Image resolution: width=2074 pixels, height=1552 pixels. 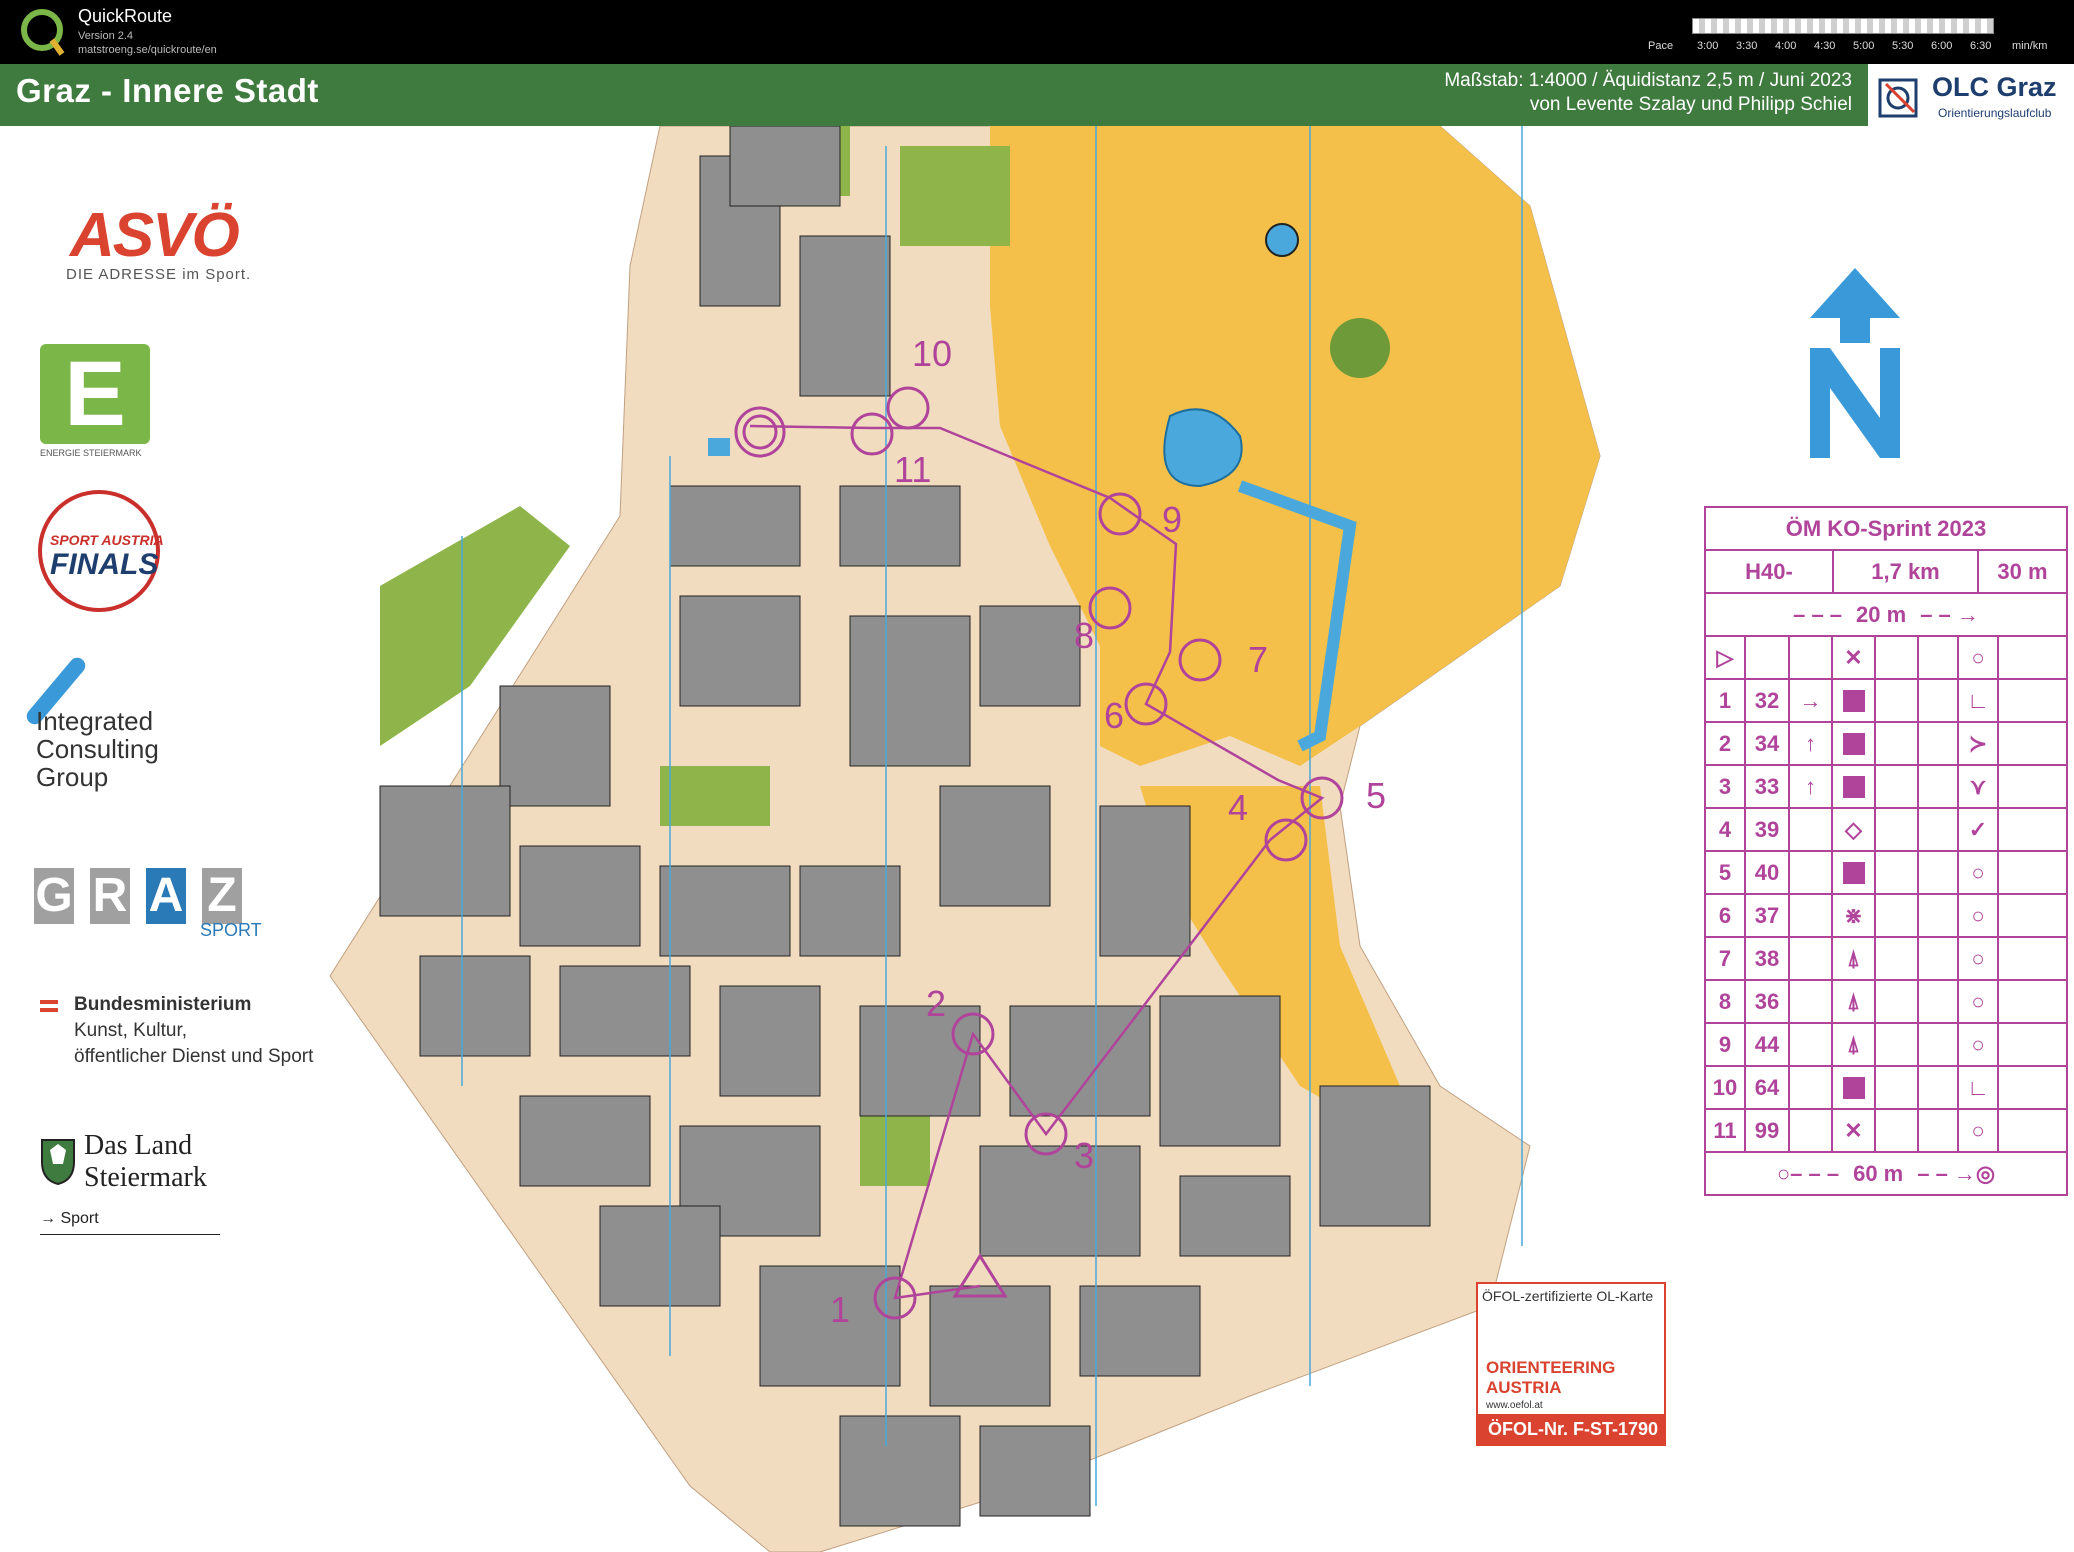 I want to click on pace-unit: min/km, so click(x=2030, y=46).